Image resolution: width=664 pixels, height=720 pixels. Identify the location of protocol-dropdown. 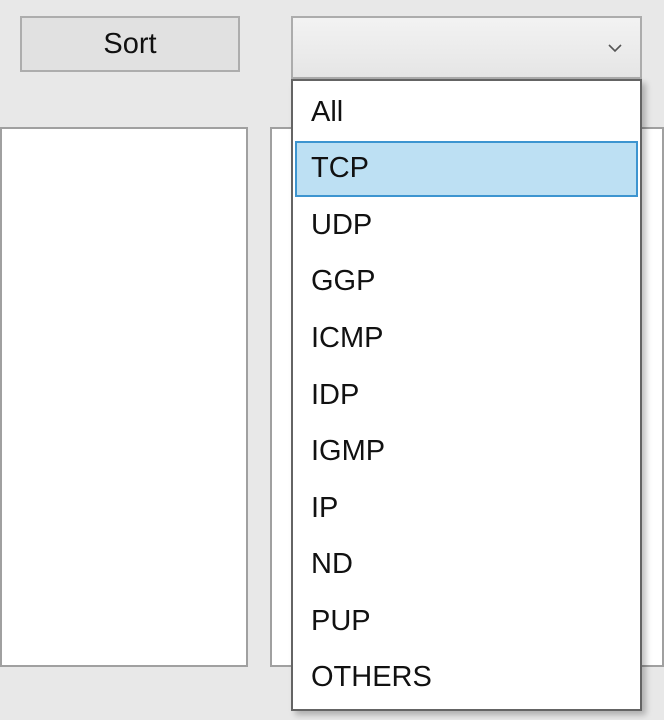
(466, 47).